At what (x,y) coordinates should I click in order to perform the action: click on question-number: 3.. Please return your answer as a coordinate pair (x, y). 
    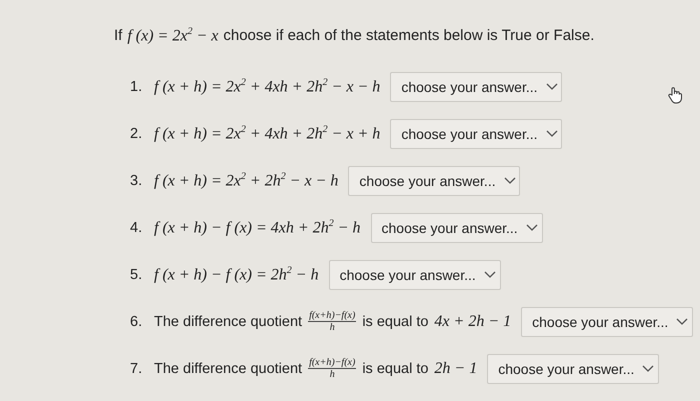
    Looking at the image, I should click on (137, 180).